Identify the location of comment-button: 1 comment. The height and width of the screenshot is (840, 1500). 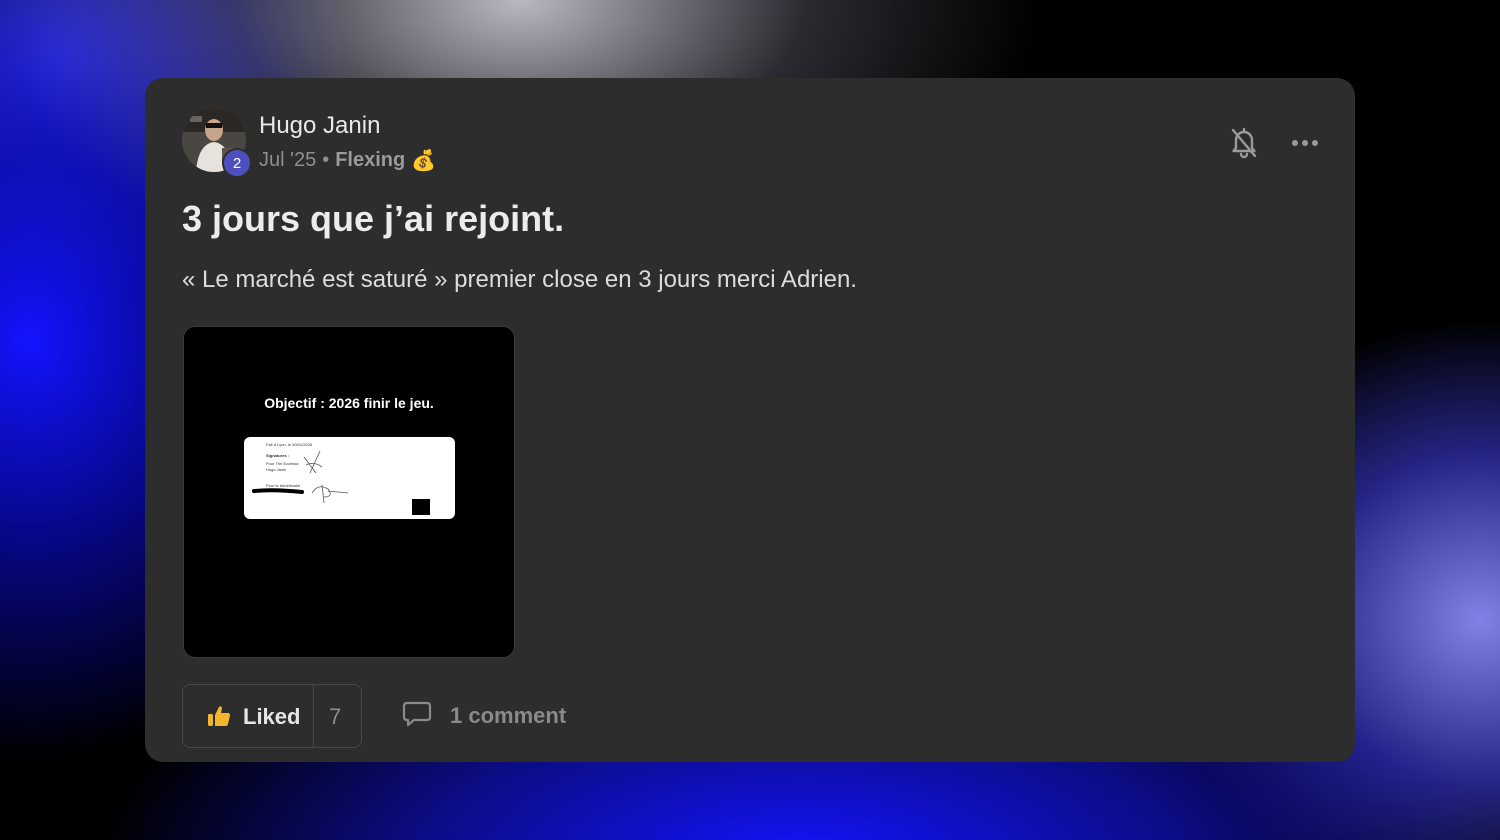
(484, 716).